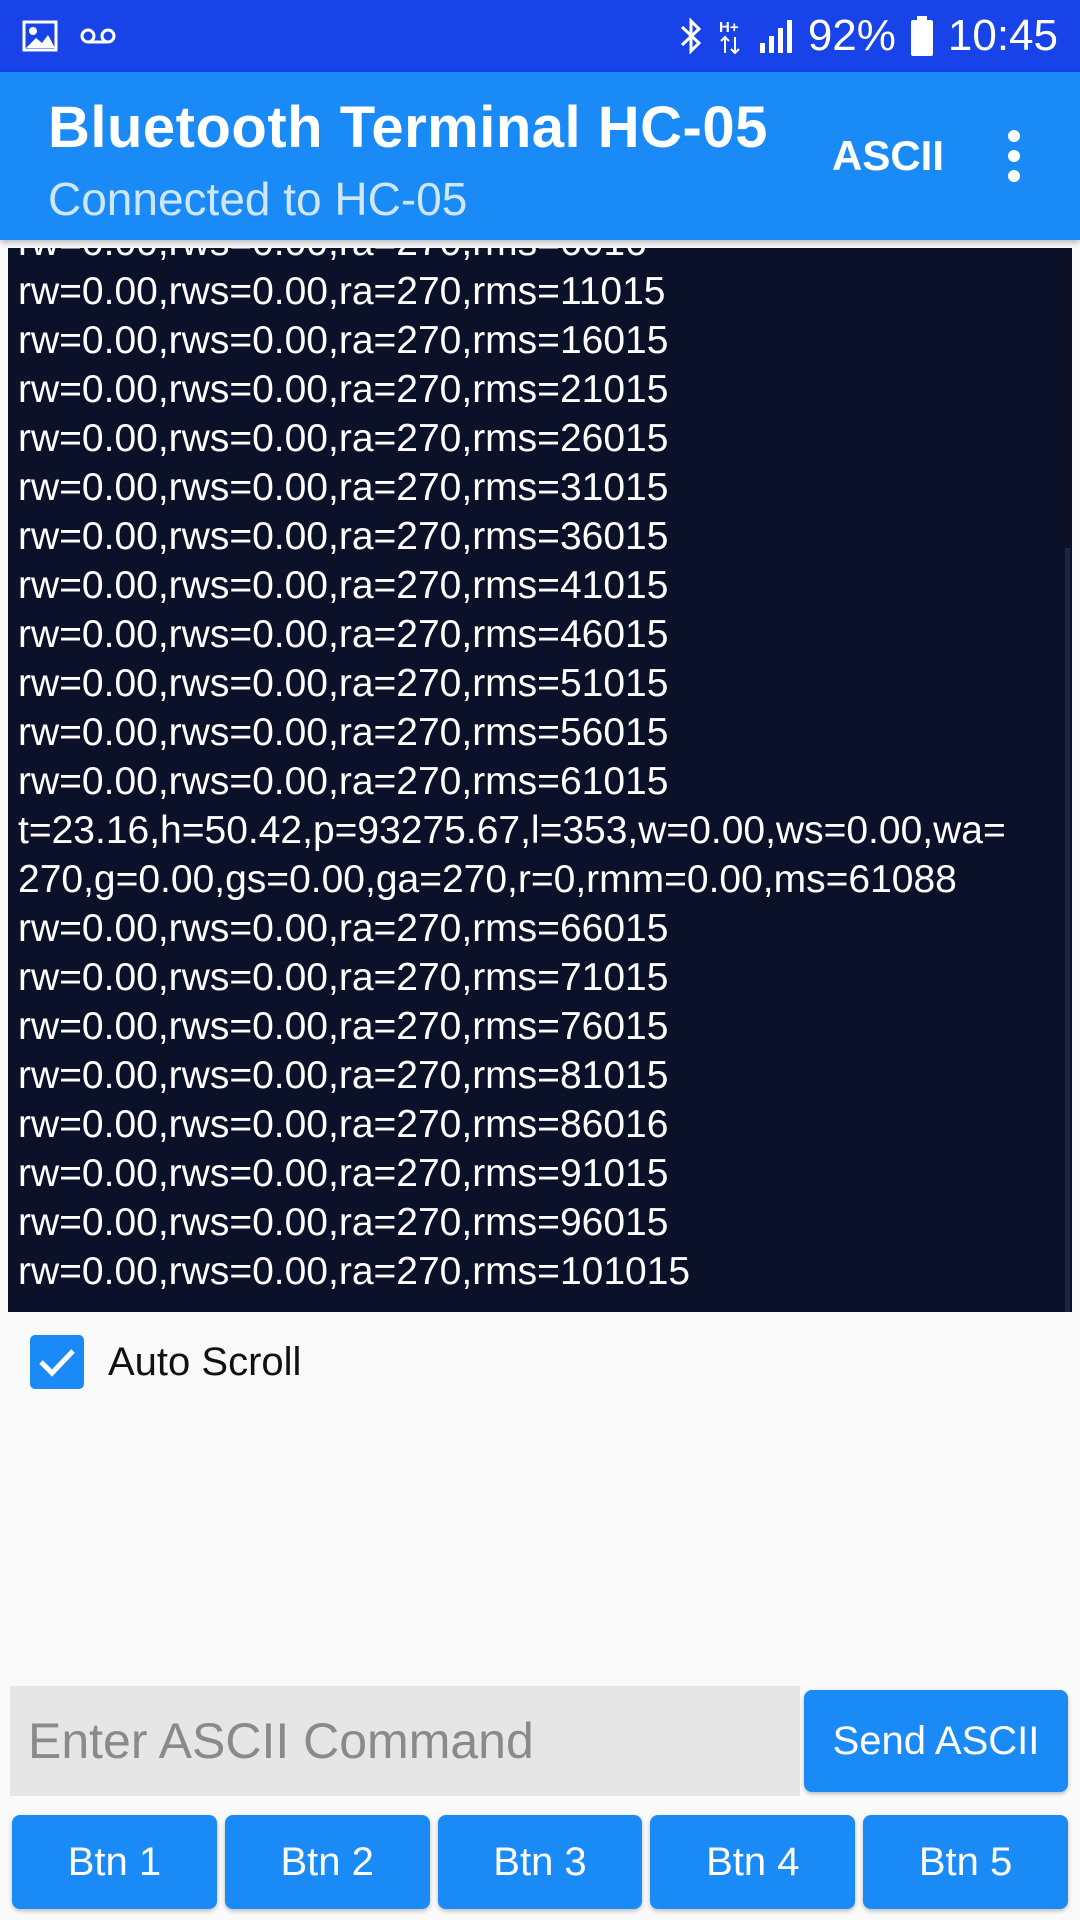 Image resolution: width=1080 pixels, height=1920 pixels. I want to click on terminal-line: rw=0.00,rws=0.00,ra=270,rms=81015, so click(343, 1075).